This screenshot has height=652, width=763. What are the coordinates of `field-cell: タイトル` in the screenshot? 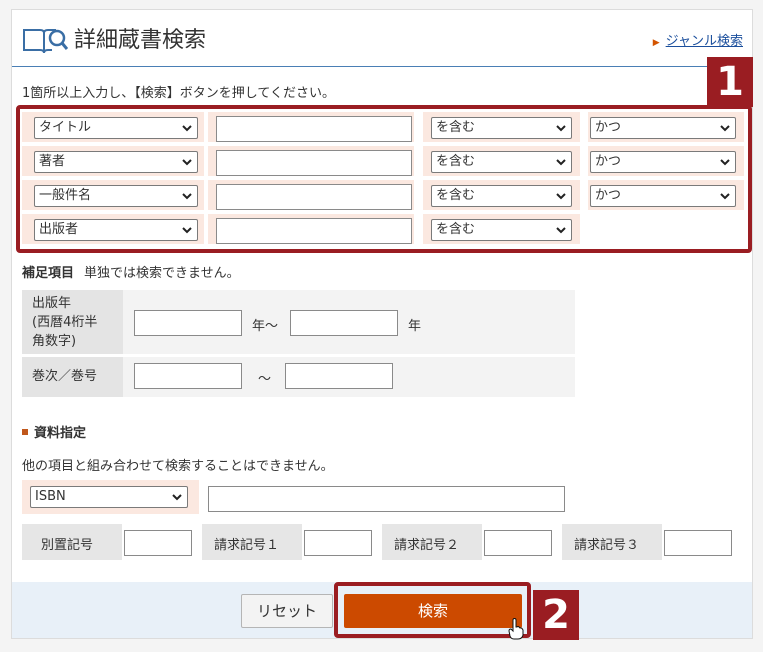 It's located at (113, 127).